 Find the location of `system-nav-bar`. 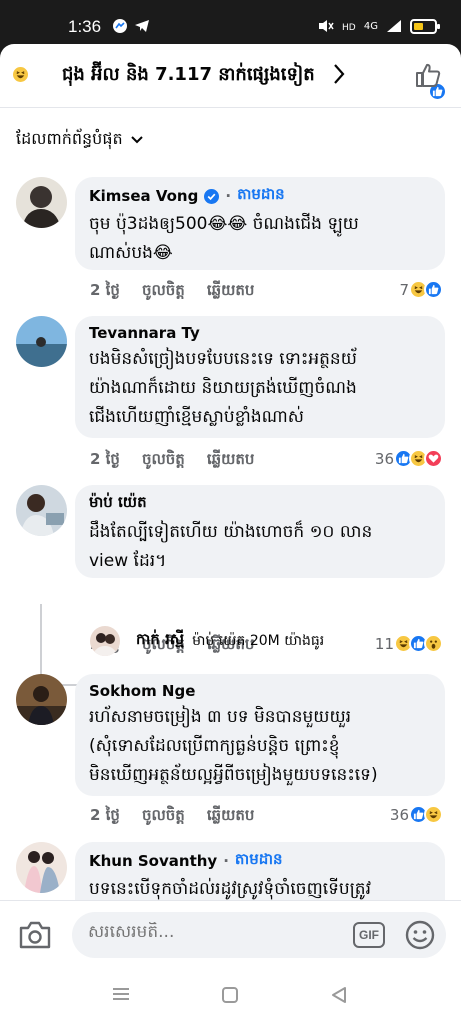

system-nav-bar is located at coordinates (230, 998).